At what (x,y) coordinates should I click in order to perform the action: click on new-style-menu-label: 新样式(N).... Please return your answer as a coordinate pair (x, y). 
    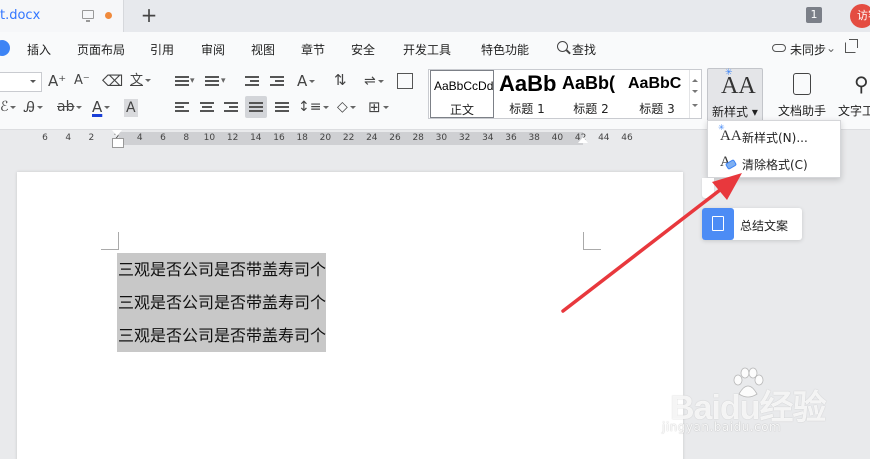
    Looking at the image, I should click on (775, 138).